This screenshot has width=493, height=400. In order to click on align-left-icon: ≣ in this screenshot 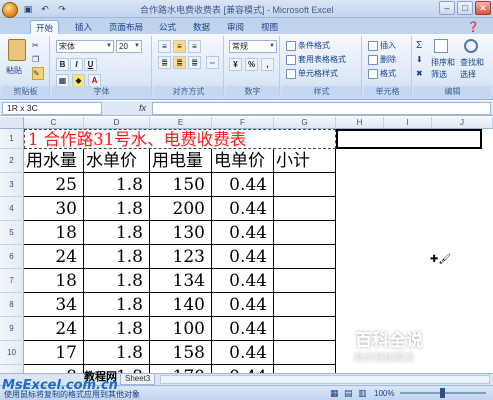, I will do `click(164, 62)`.